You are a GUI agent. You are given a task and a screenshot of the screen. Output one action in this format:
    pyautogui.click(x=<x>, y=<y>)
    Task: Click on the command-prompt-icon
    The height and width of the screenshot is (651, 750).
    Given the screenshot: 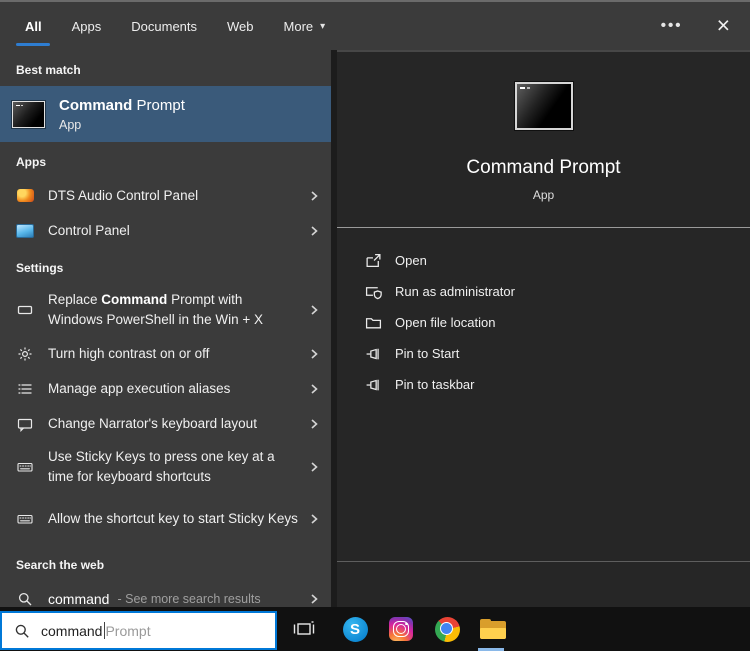 What is the action you would take?
    pyautogui.click(x=28, y=114)
    